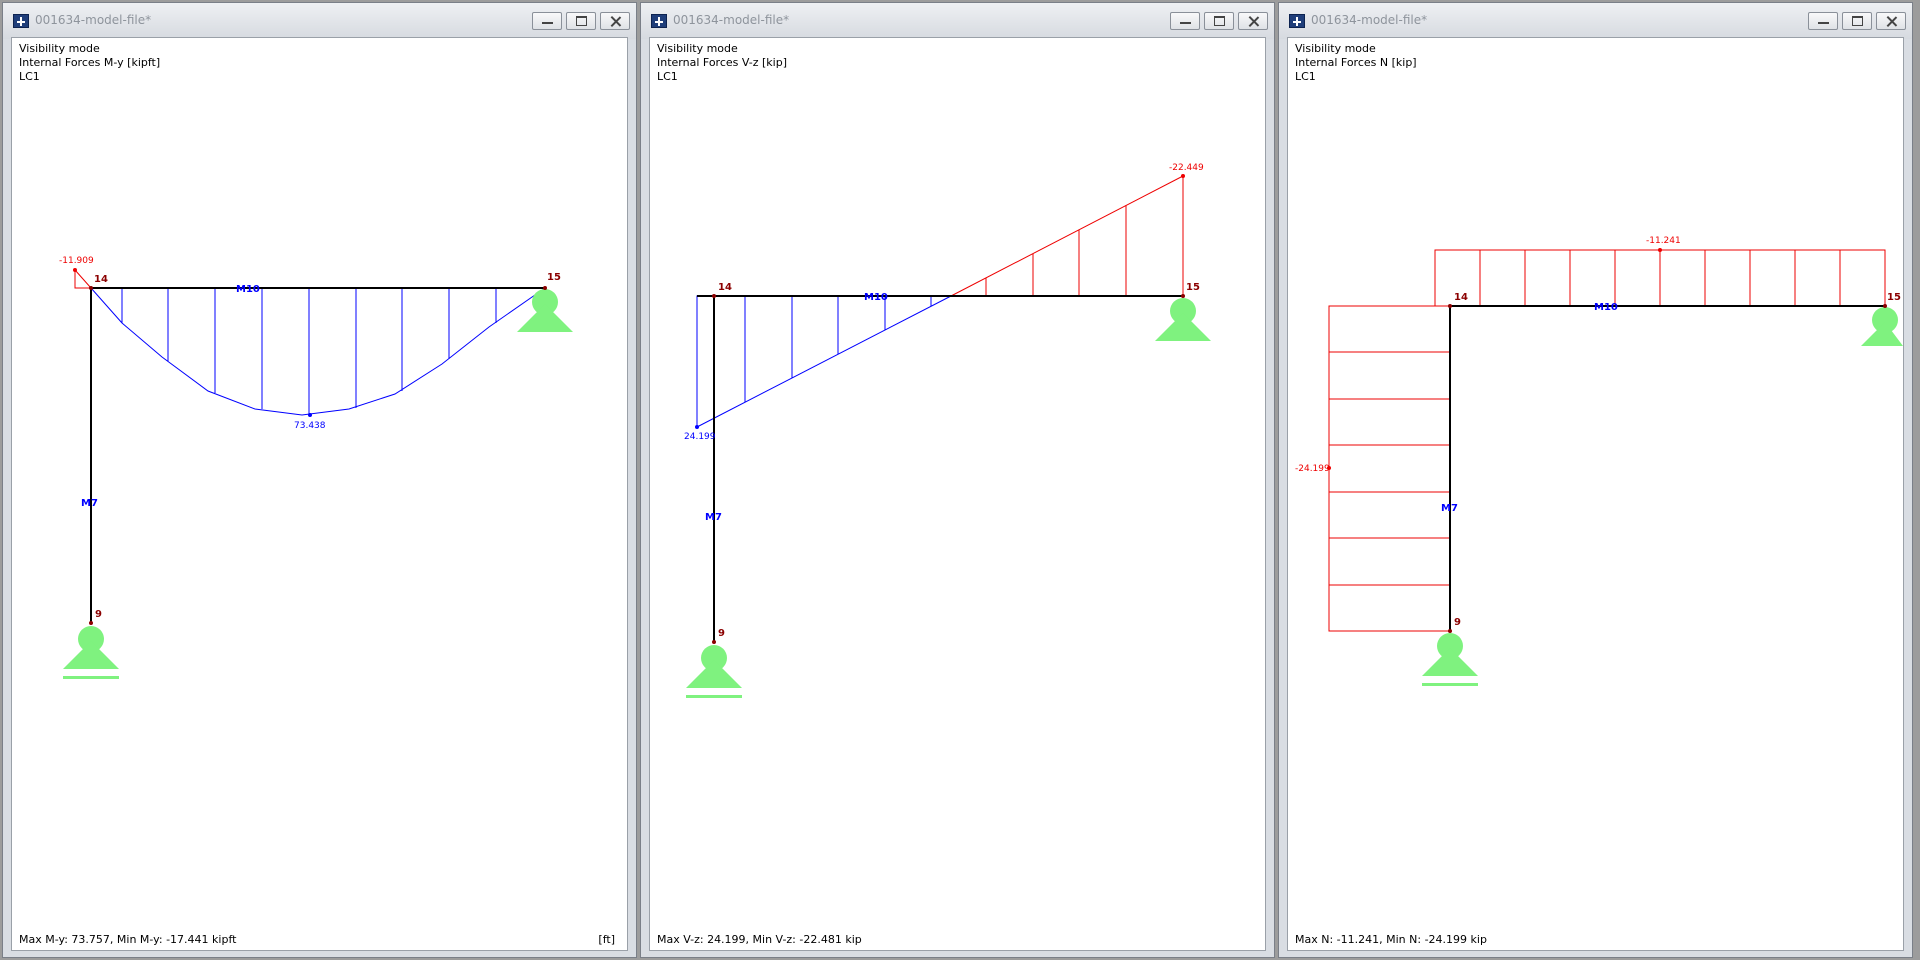 This screenshot has height=960, width=1920. What do you see at coordinates (1660, 250) in the screenshot?
I see `beam-value-point` at bounding box center [1660, 250].